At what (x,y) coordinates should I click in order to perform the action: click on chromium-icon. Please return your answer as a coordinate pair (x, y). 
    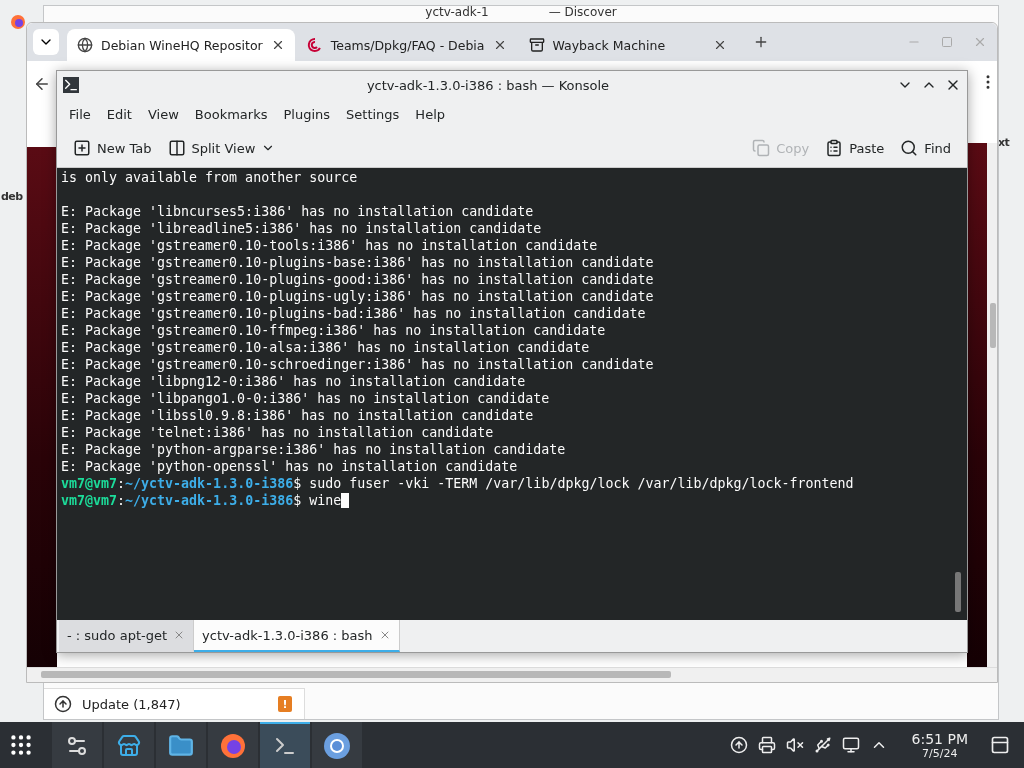
    Looking at the image, I should click on (337, 746).